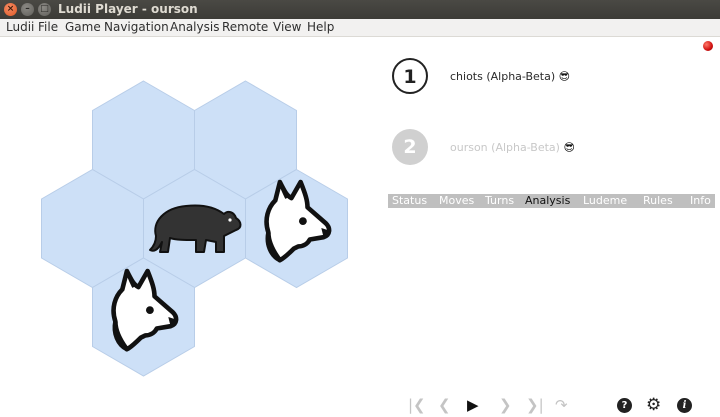 The image size is (720, 417). I want to click on player-2-label: ourson (Alpha-Beta), so click(505, 147).